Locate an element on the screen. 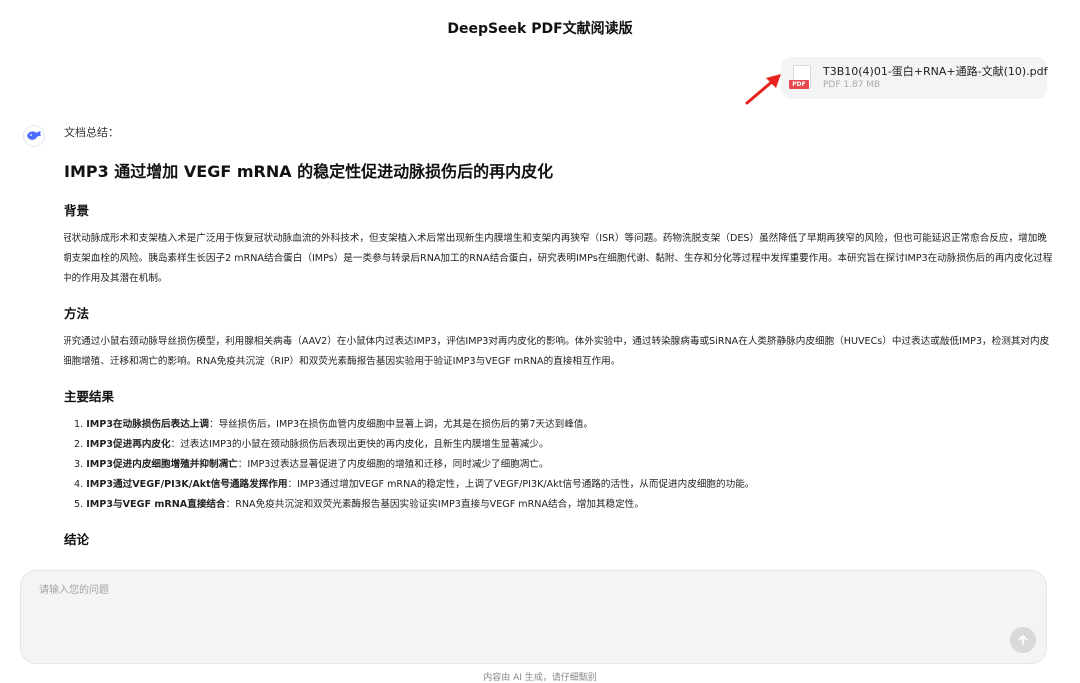 Image resolution: width=1080 pixels, height=683 pixels. pdf-type-tag: PDF is located at coordinates (799, 84).